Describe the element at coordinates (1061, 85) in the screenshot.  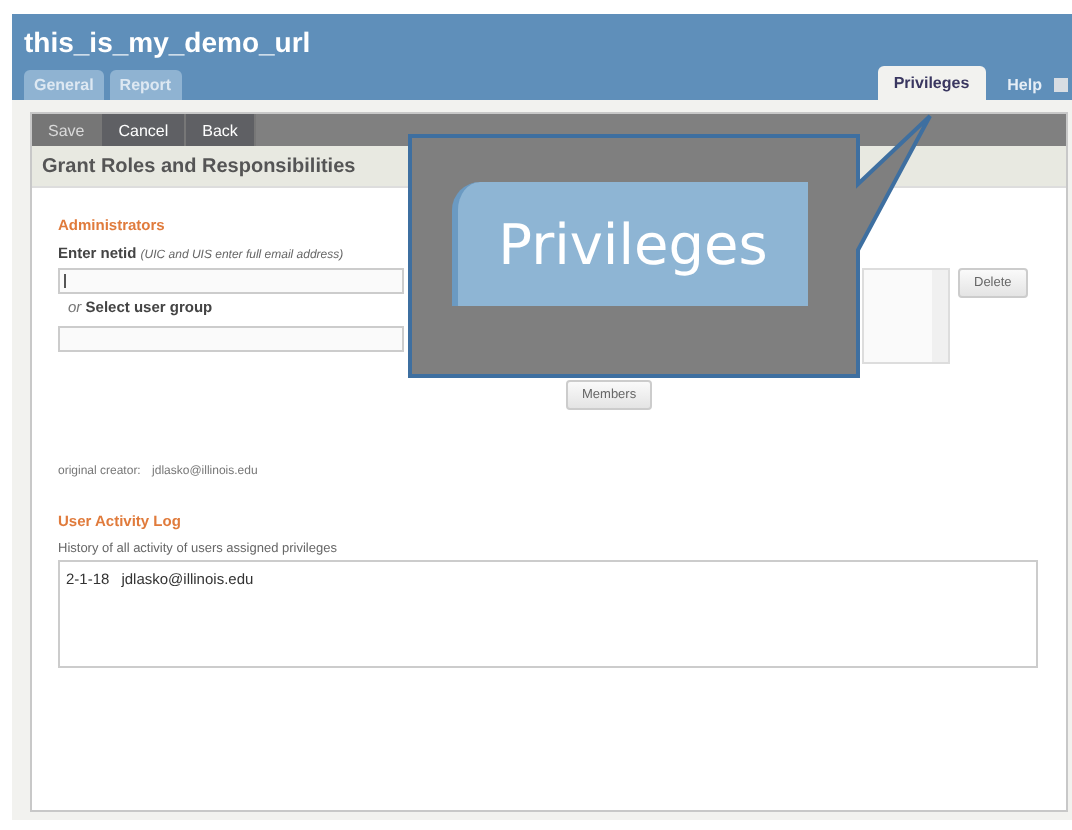
I see `help-icon` at that location.